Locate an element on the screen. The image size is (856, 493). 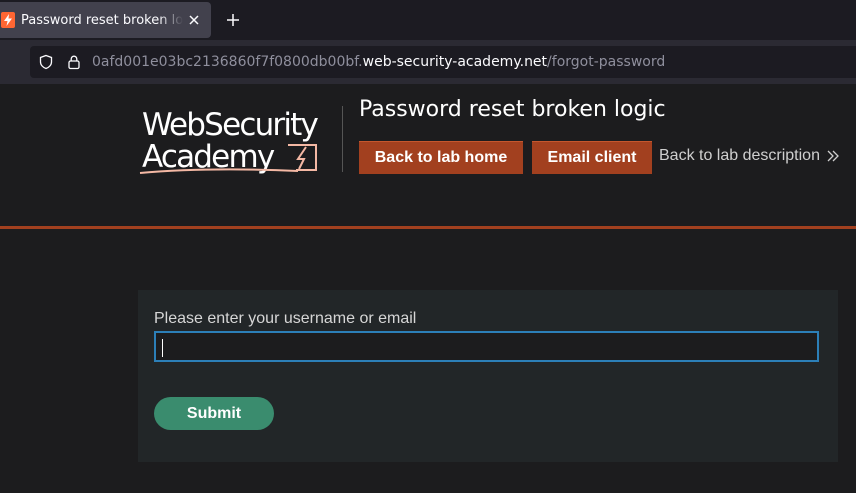
web-security-academy-logo: WebSecurity Academy is located at coordinates (240, 141).